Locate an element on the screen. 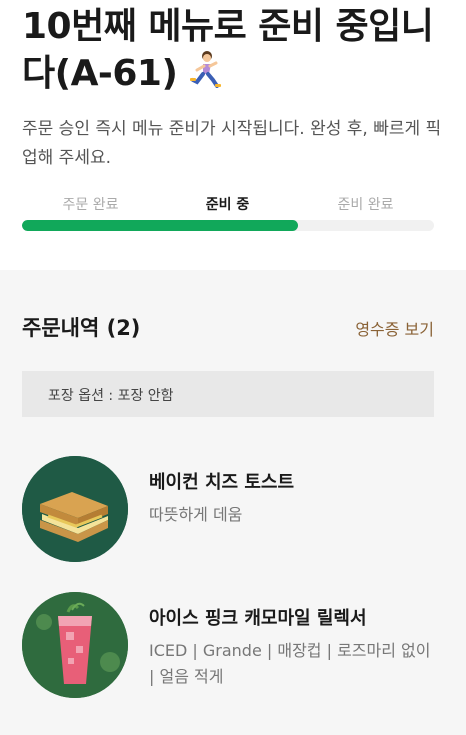  pink-iced-drink-image-icon is located at coordinates (75, 645).